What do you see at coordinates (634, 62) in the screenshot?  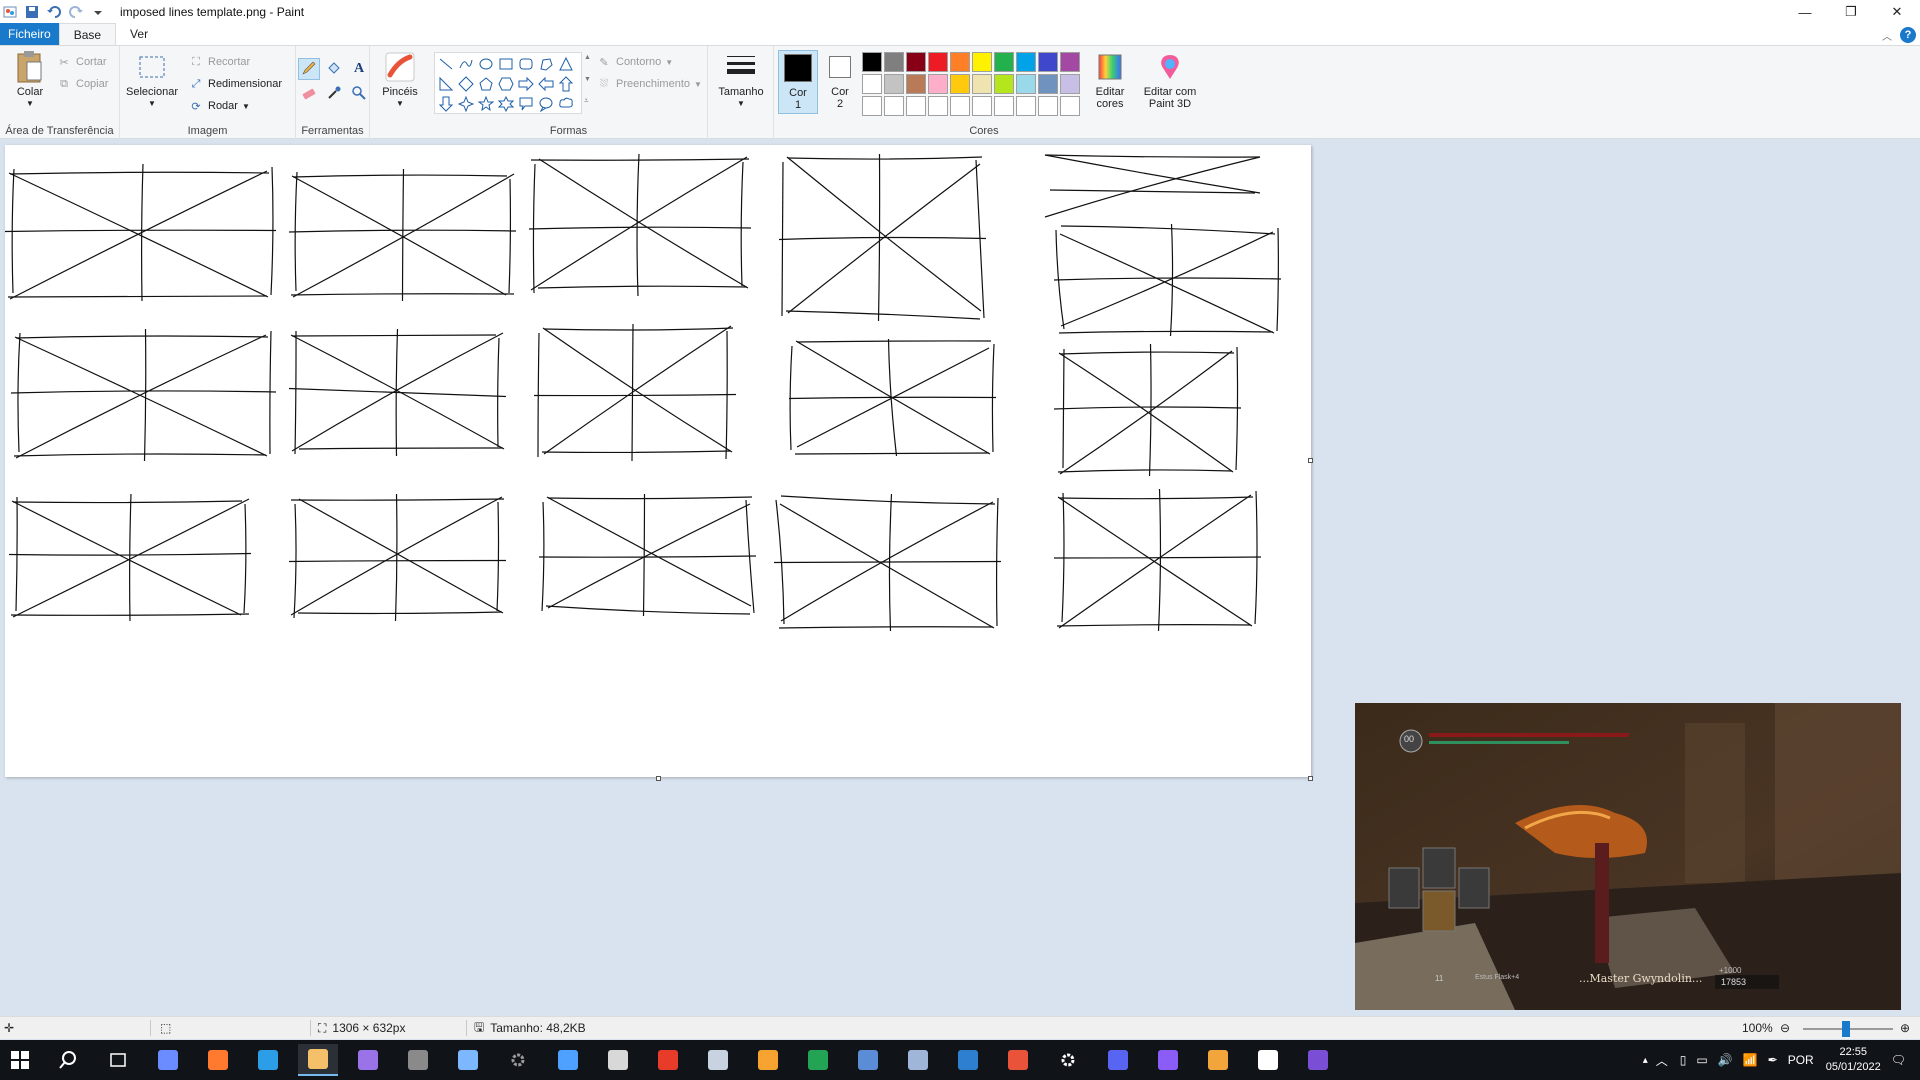 I see `outline-button: ✎ Contorno ▼` at bounding box center [634, 62].